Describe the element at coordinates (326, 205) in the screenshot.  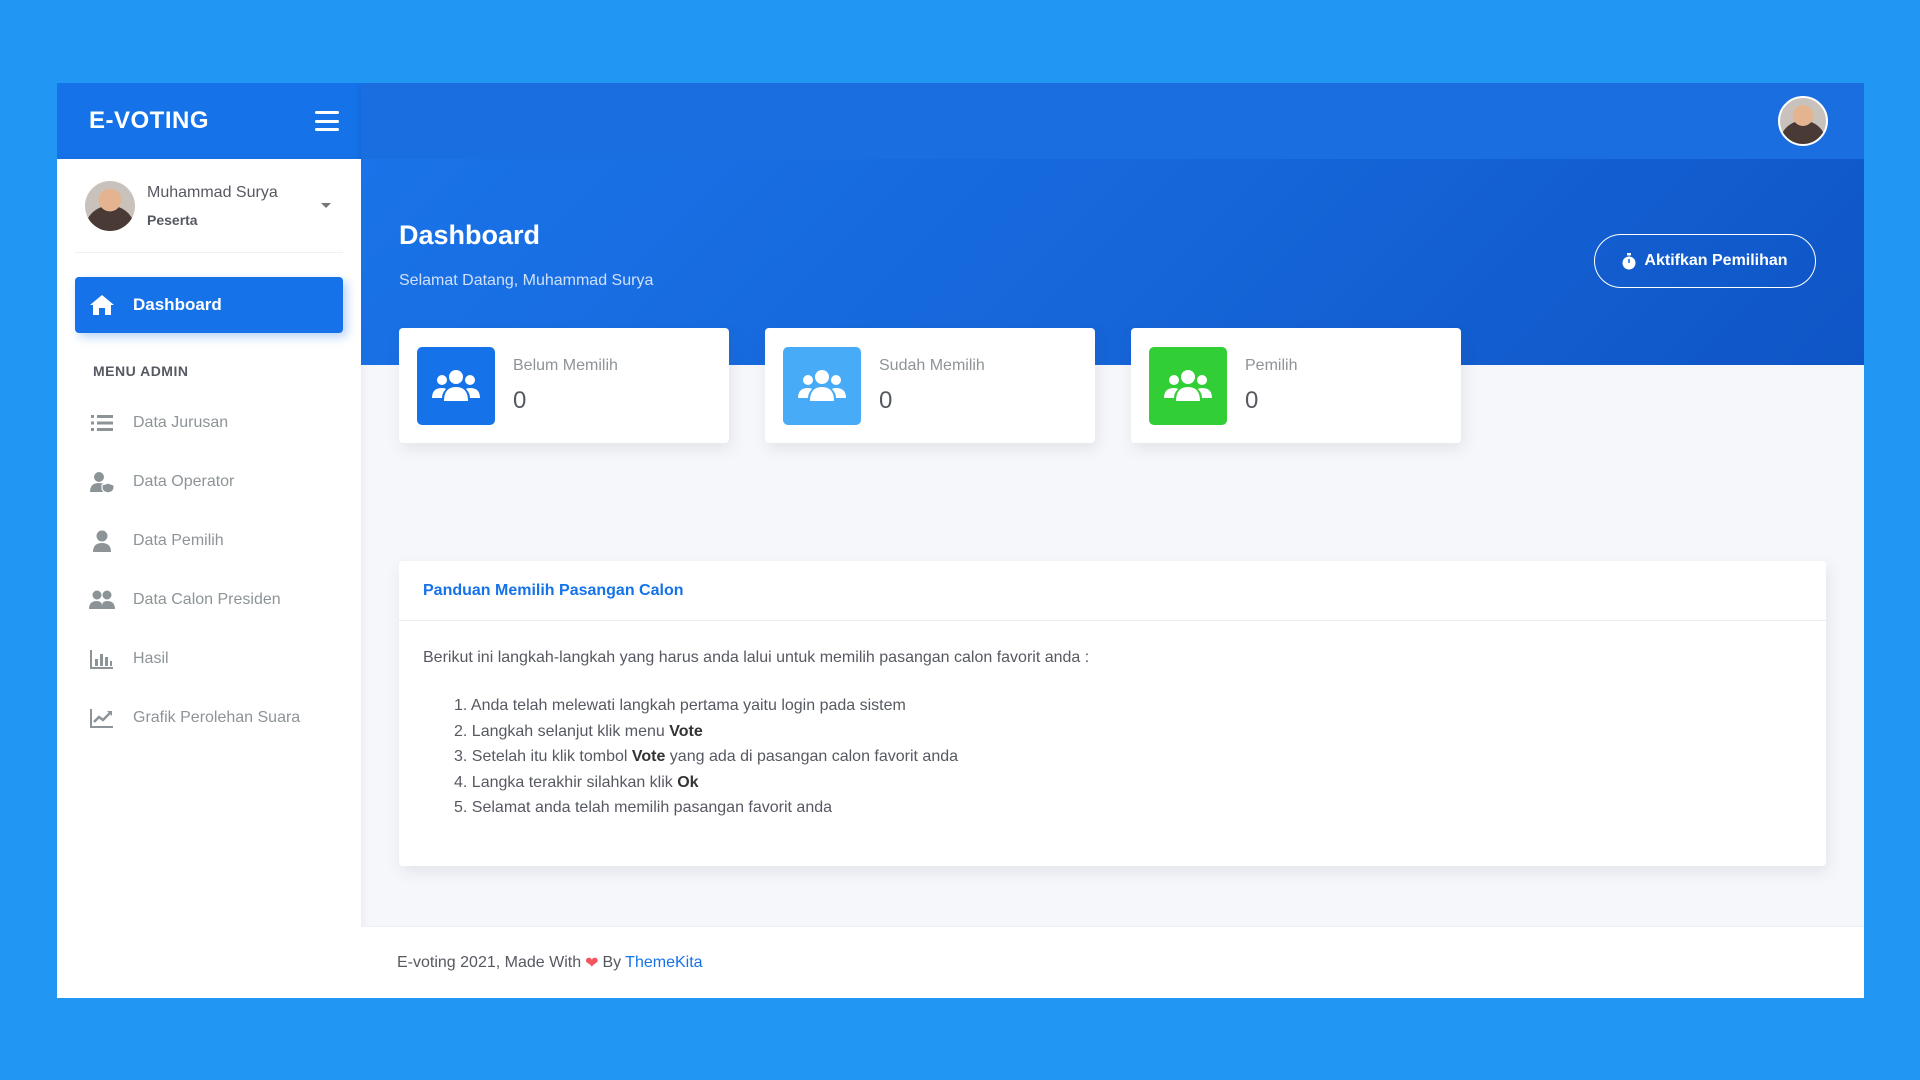
I see `caret-down-icon` at that location.